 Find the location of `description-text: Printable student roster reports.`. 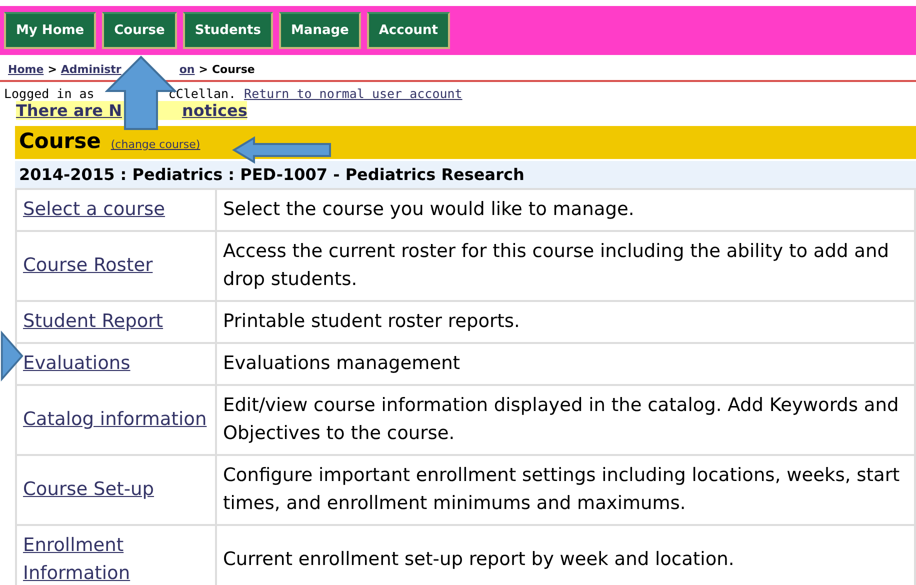

description-text: Printable student roster reports. is located at coordinates (371, 321).